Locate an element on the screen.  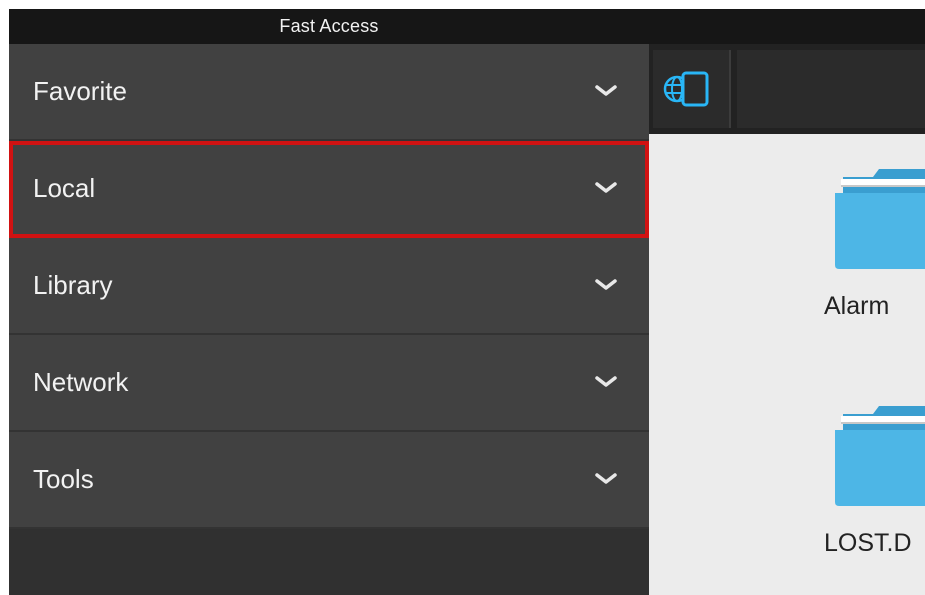
path-bar is located at coordinates (831, 89).